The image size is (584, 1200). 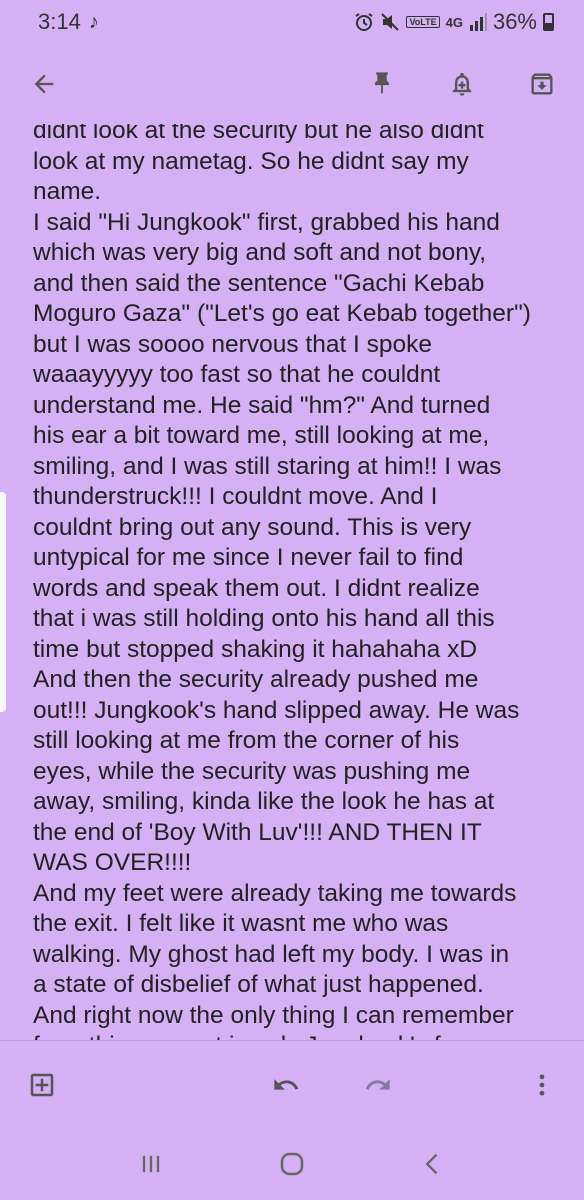 I want to click on arrow-left-icon, so click(x=44, y=84).